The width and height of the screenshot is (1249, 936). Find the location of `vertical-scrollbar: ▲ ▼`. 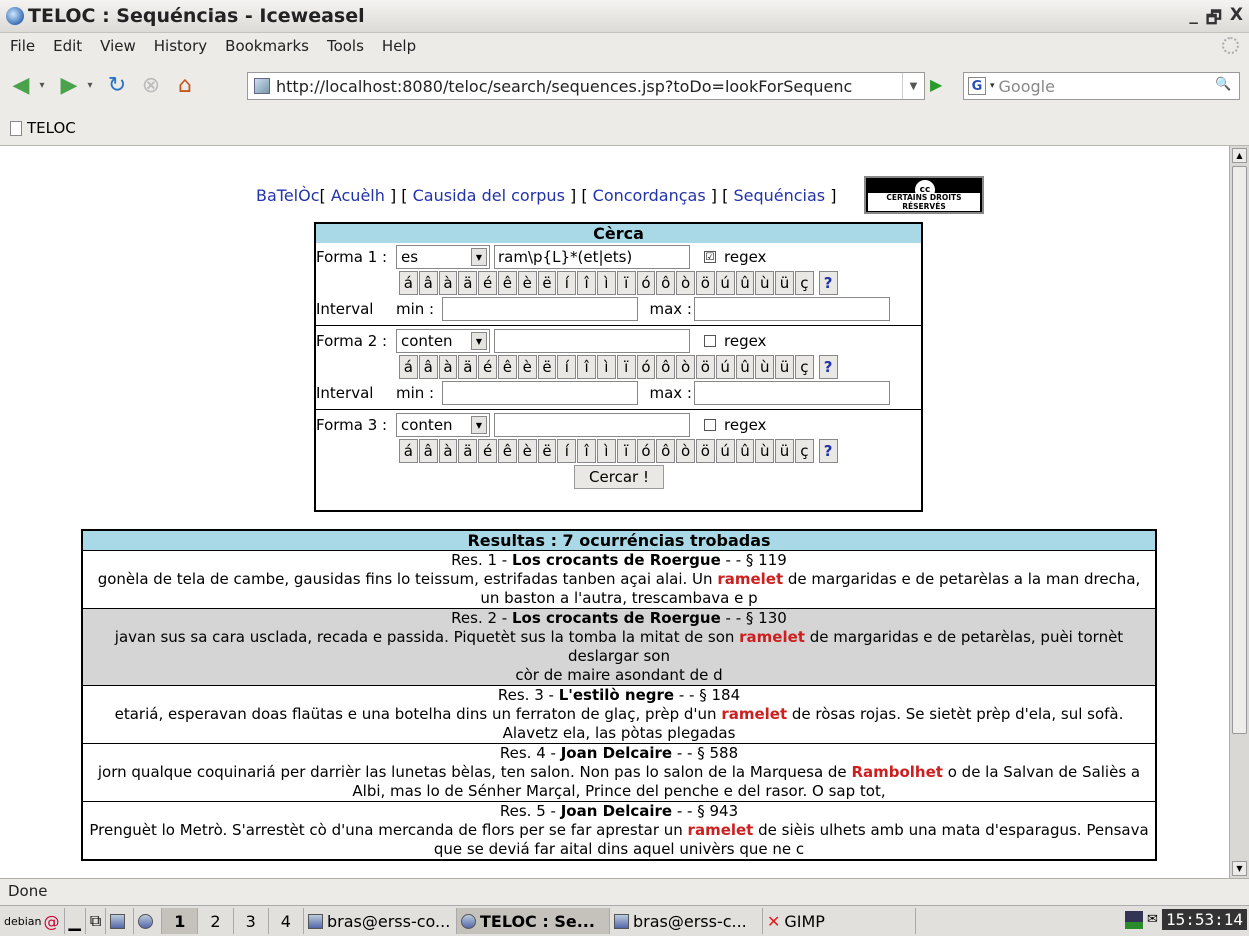

vertical-scrollbar: ▲ ▼ is located at coordinates (1239, 512).